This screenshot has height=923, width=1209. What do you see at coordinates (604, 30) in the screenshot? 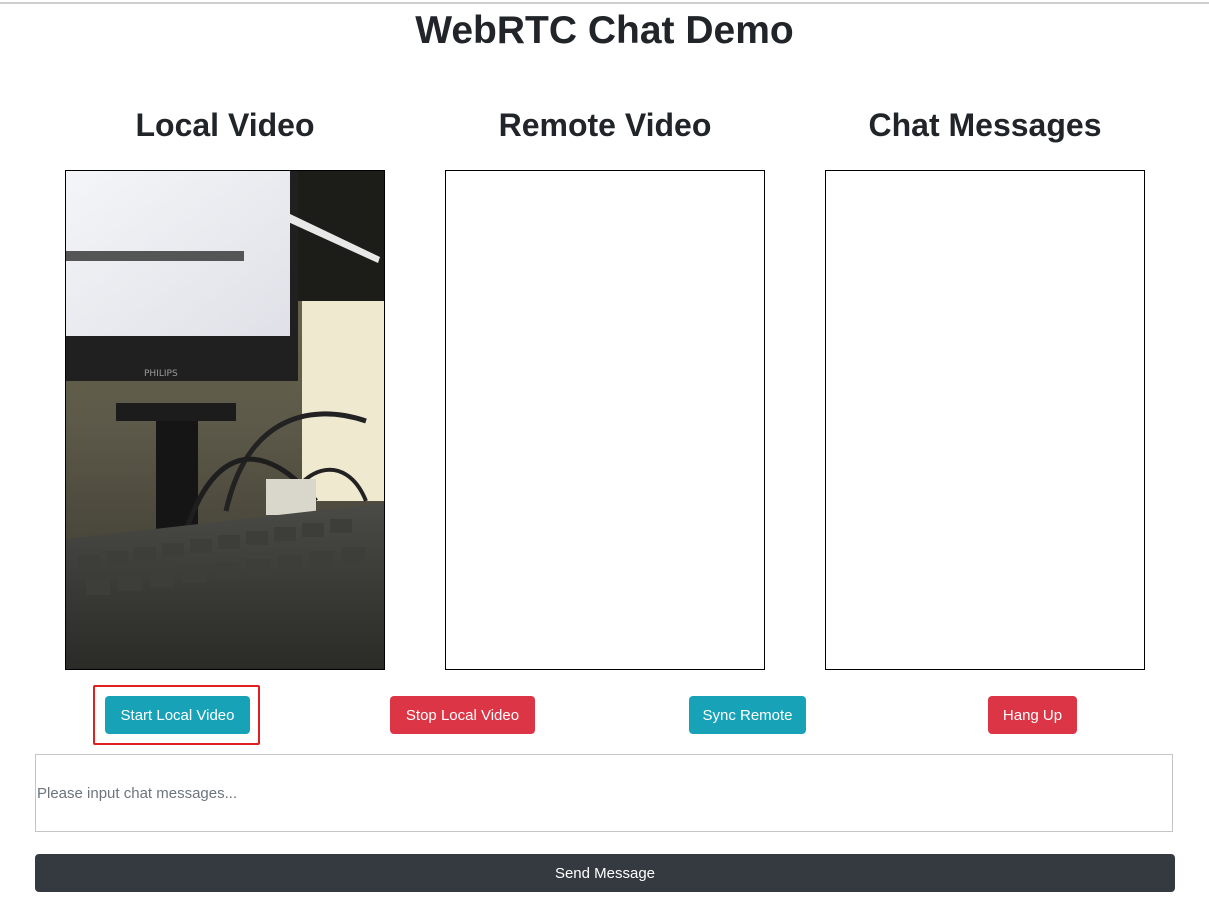
I see `page-title: WebRTC Chat Demo` at bounding box center [604, 30].